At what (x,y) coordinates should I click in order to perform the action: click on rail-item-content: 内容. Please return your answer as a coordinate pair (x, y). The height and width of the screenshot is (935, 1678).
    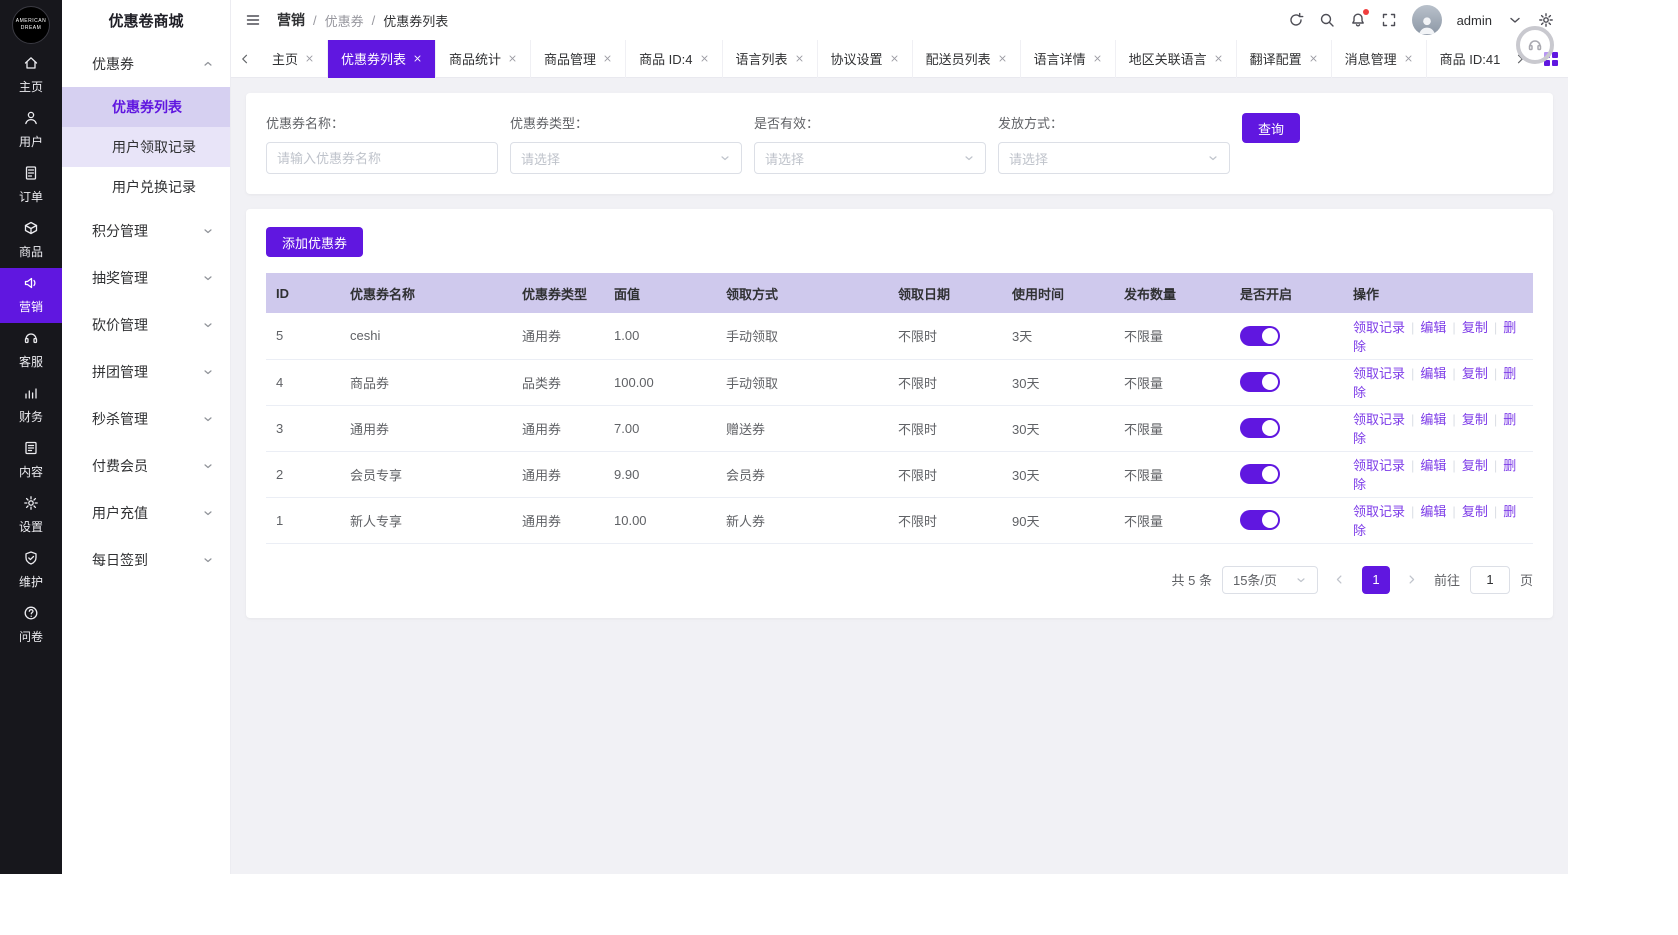
    Looking at the image, I should click on (31, 460).